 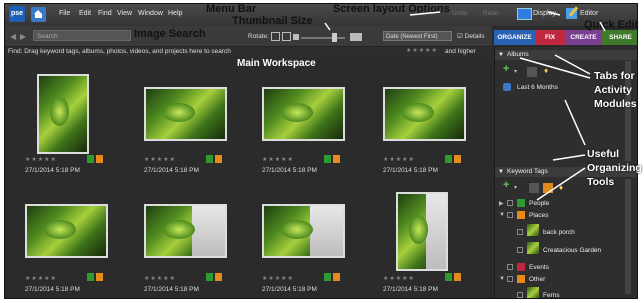 What do you see at coordinates (527, 171) in the screenshot?
I see `keyword-tags-title: Keyword Tags` at bounding box center [527, 171].